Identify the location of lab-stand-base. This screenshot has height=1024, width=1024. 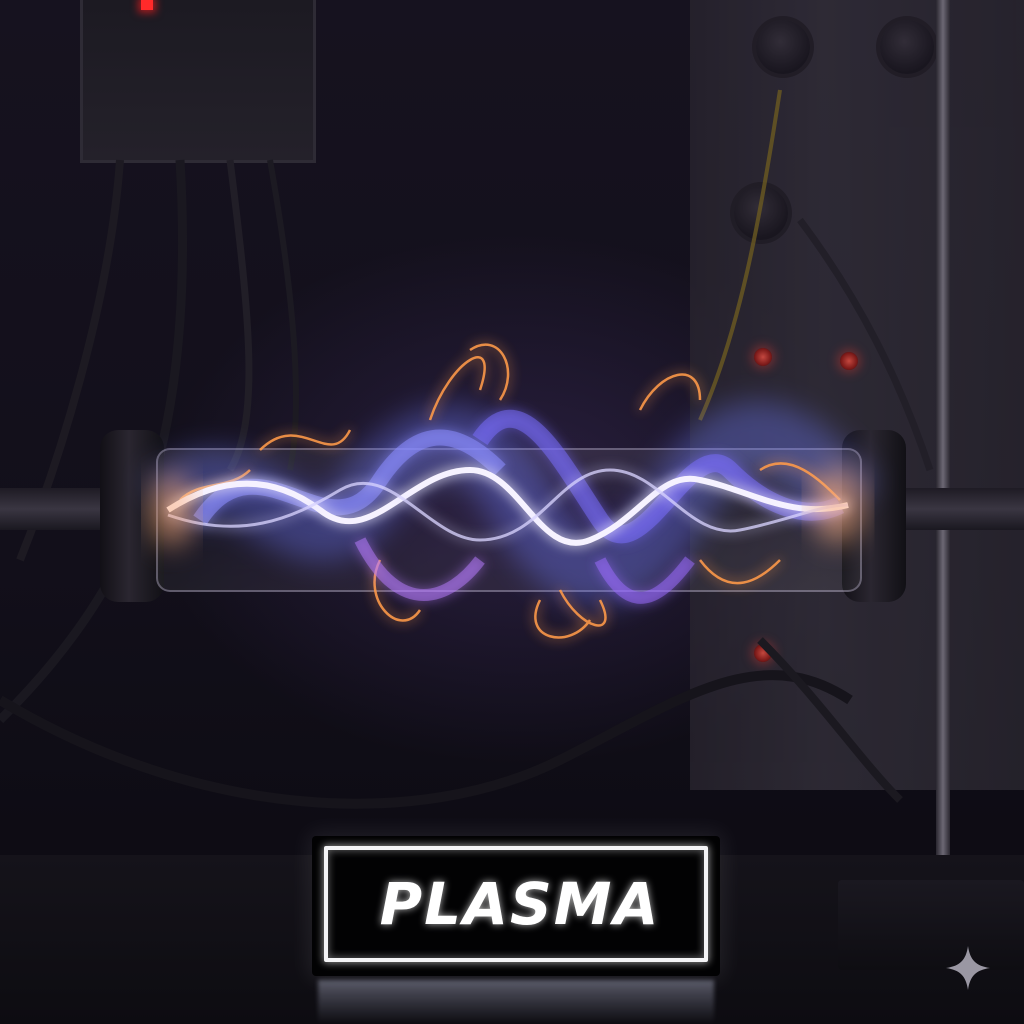
(931, 925).